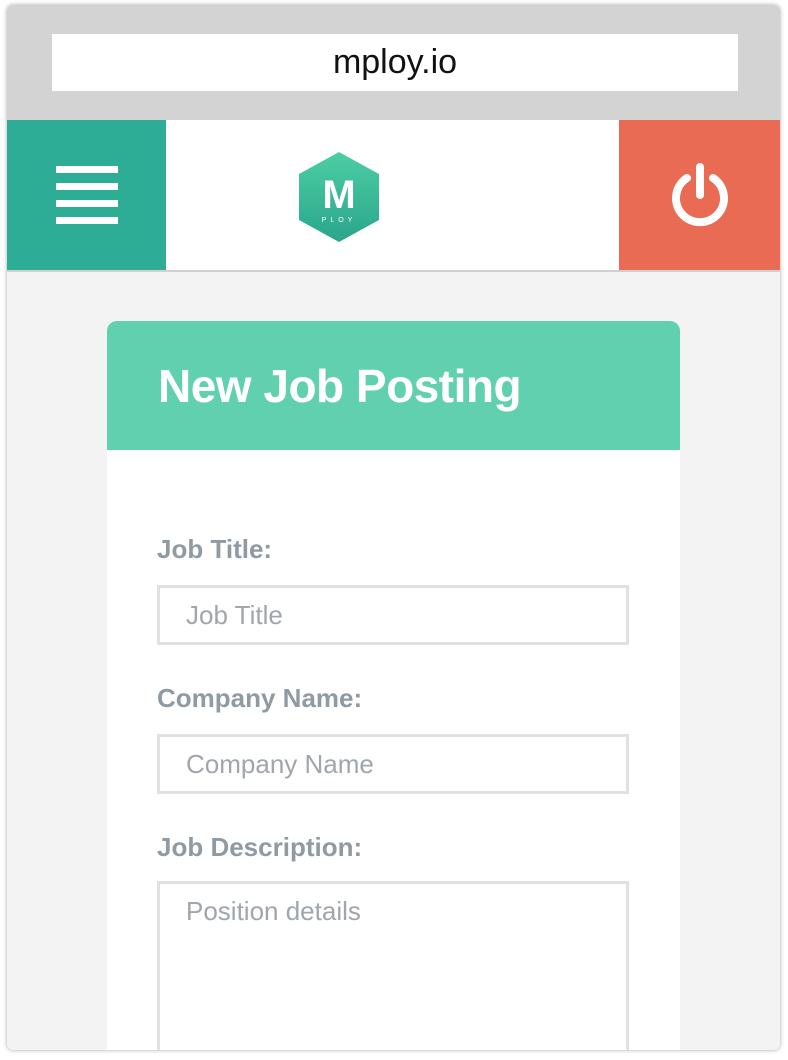 The image size is (788, 1060). I want to click on logout-button, so click(699, 195).